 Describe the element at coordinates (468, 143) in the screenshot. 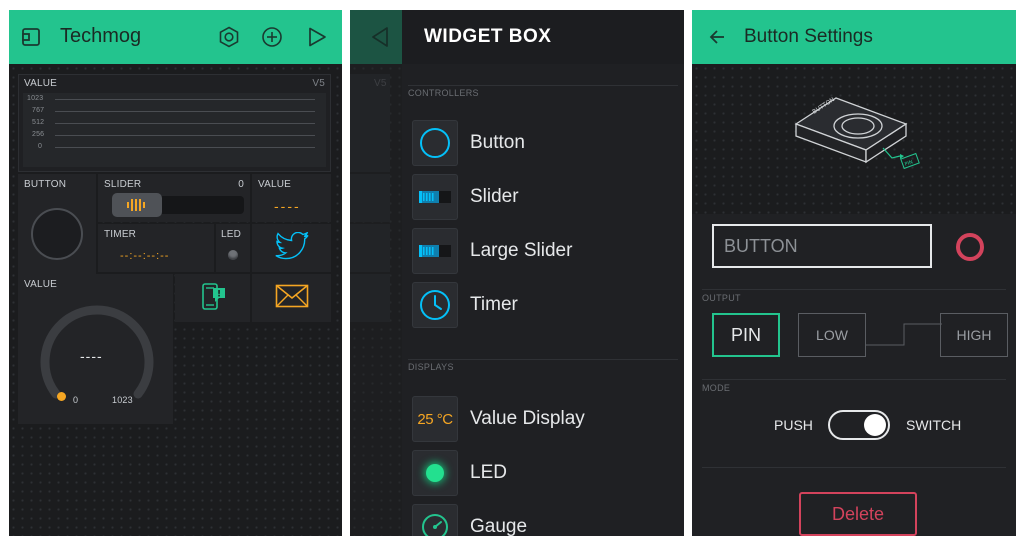

I see `widget-item-button: Button` at that location.